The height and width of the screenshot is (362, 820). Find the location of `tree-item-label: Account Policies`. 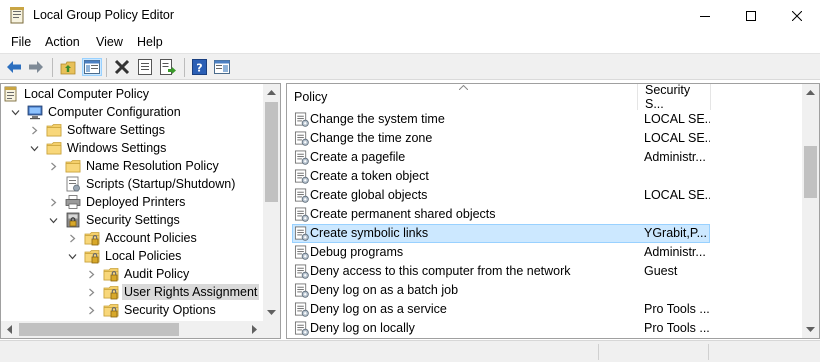

tree-item-label: Account Policies is located at coordinates (151, 238).